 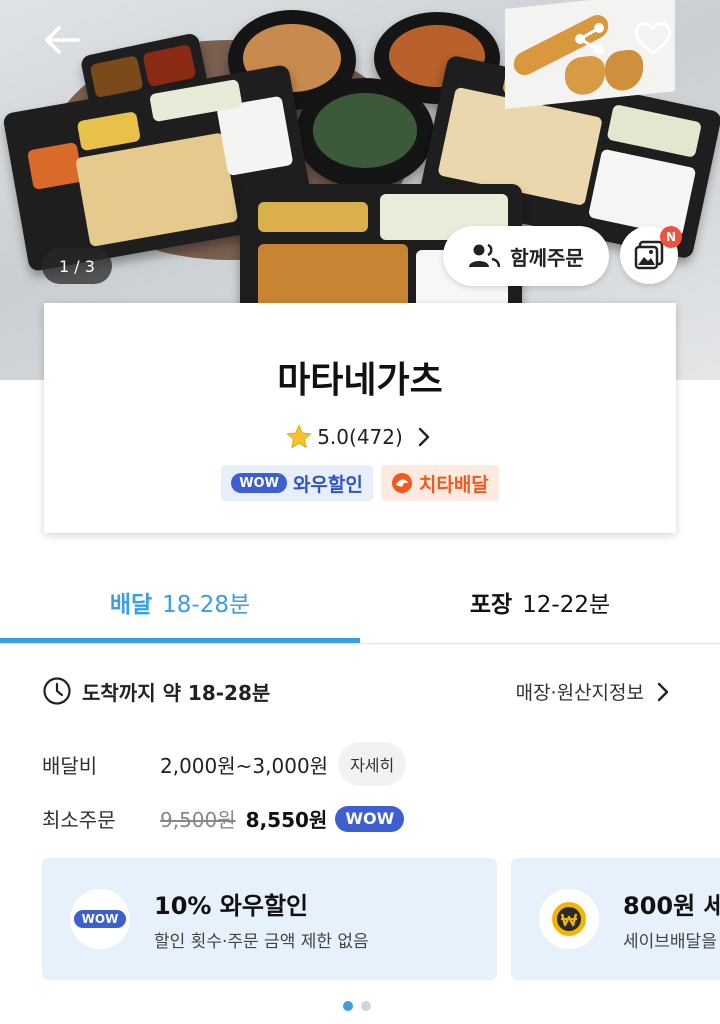 What do you see at coordinates (485, 255) in the screenshot?
I see `people-icon` at bounding box center [485, 255].